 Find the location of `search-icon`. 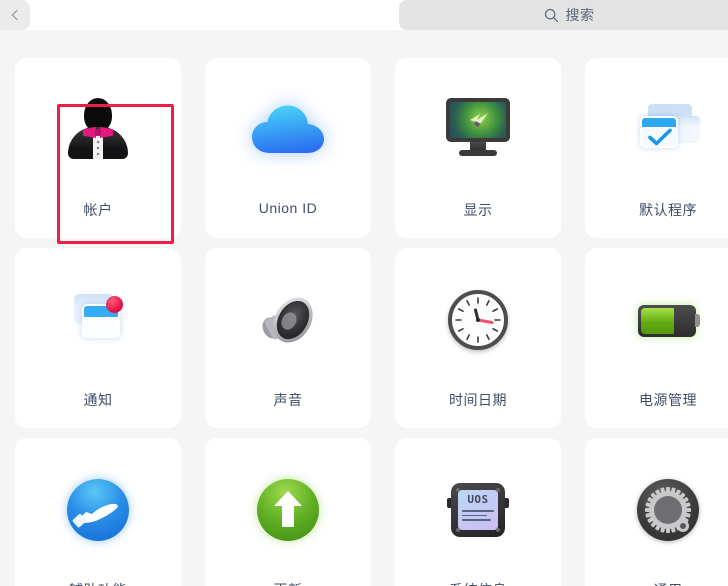

search-icon is located at coordinates (551, 15).